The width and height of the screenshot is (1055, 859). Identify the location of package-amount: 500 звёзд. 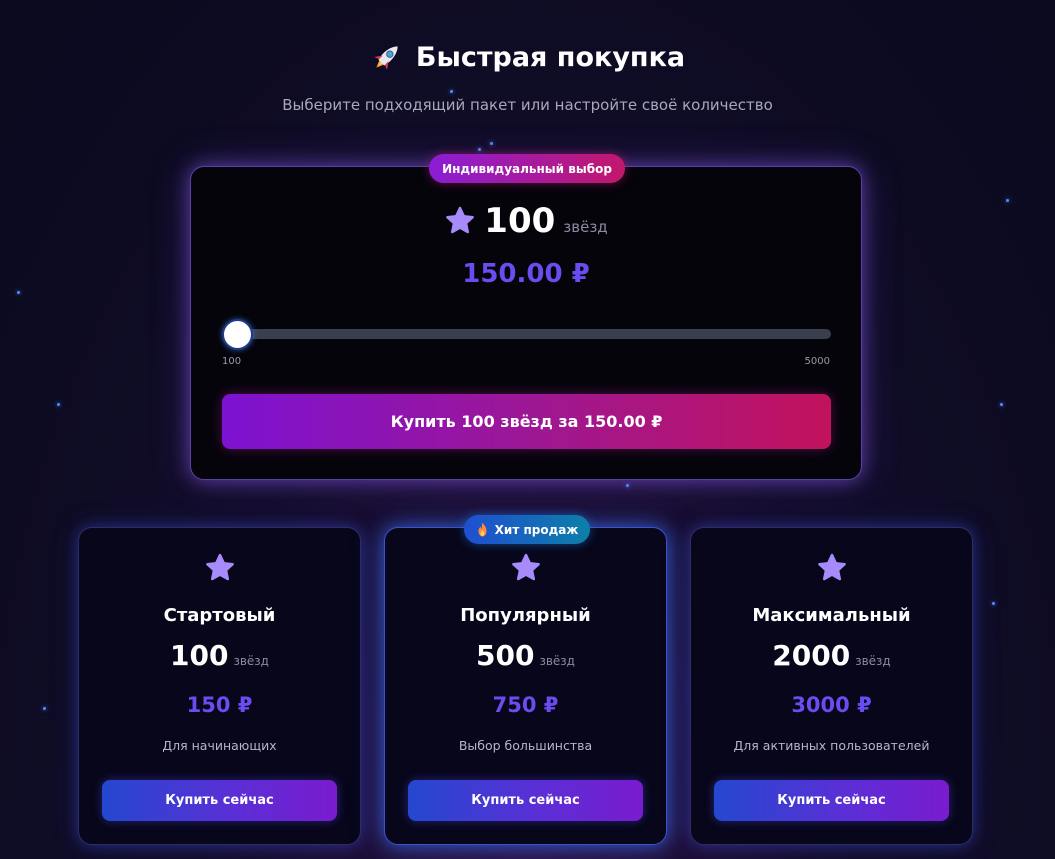
(525, 655).